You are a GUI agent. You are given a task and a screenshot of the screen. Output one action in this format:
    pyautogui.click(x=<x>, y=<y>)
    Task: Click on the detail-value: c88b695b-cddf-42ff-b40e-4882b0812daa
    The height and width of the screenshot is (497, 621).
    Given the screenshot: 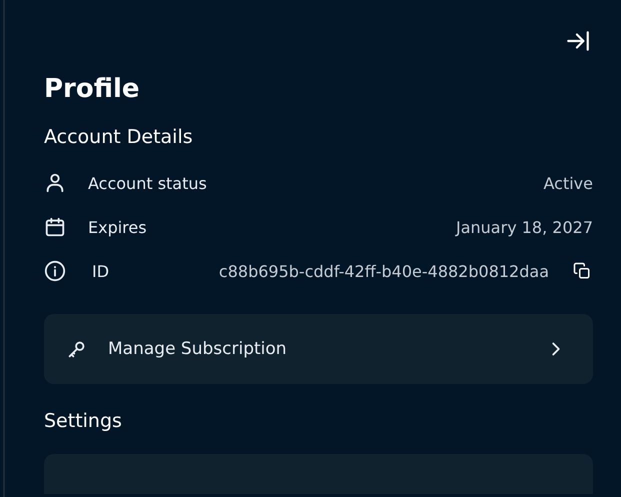 What is the action you would take?
    pyautogui.click(x=383, y=271)
    